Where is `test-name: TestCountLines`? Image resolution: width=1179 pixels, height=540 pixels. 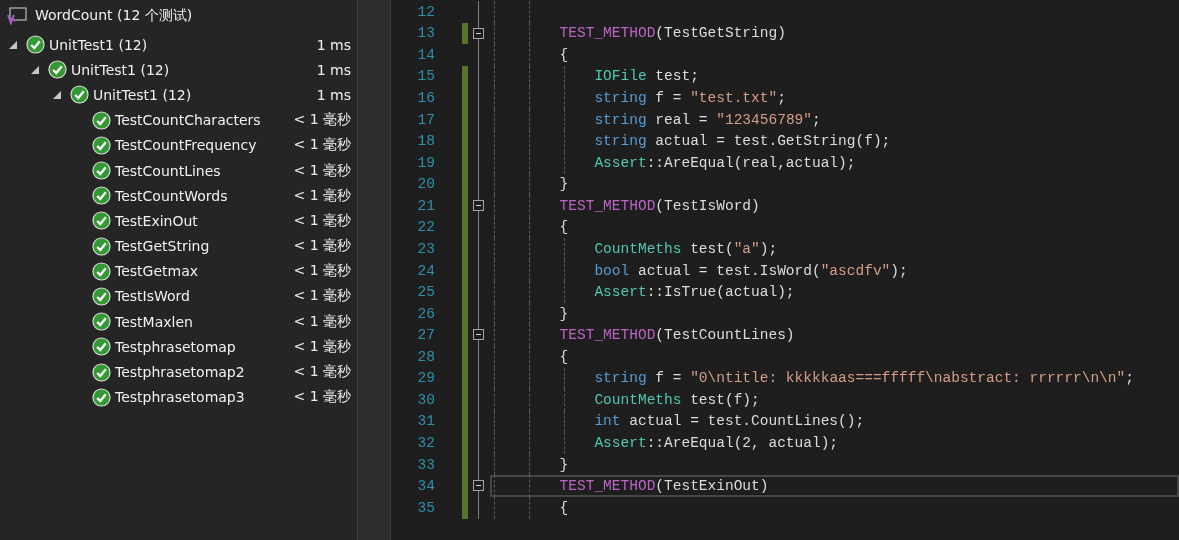 test-name: TestCountLines is located at coordinates (204, 170).